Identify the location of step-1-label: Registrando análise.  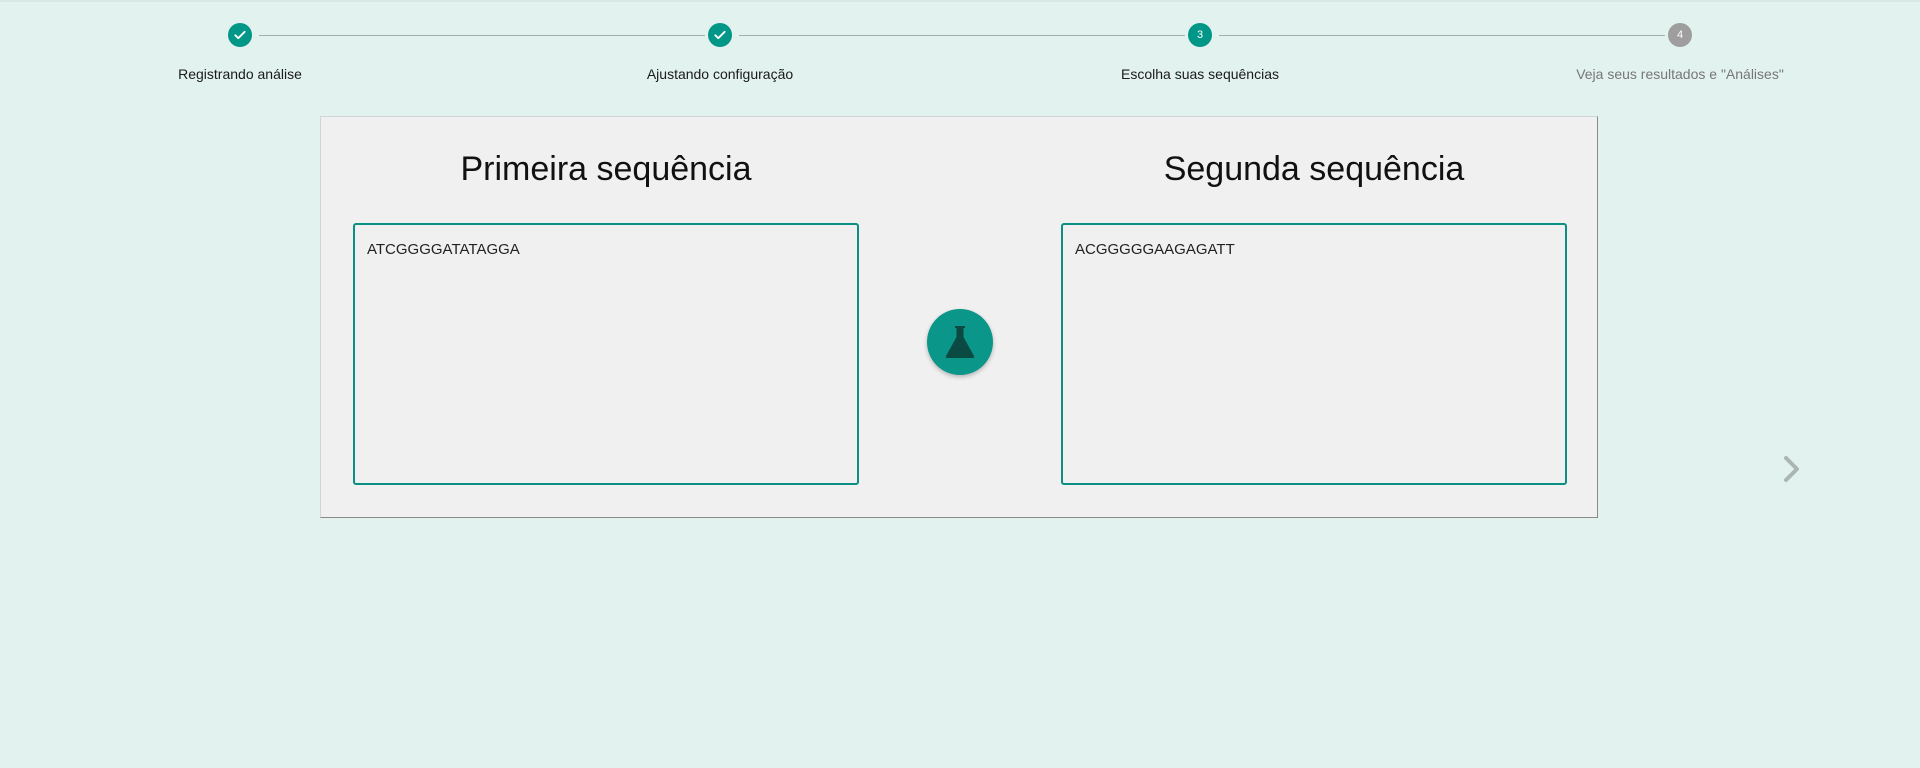
(240, 74).